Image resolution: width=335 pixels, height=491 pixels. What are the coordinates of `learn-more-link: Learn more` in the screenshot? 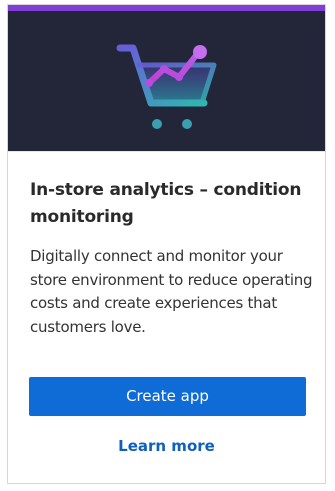 It's located at (166, 446).